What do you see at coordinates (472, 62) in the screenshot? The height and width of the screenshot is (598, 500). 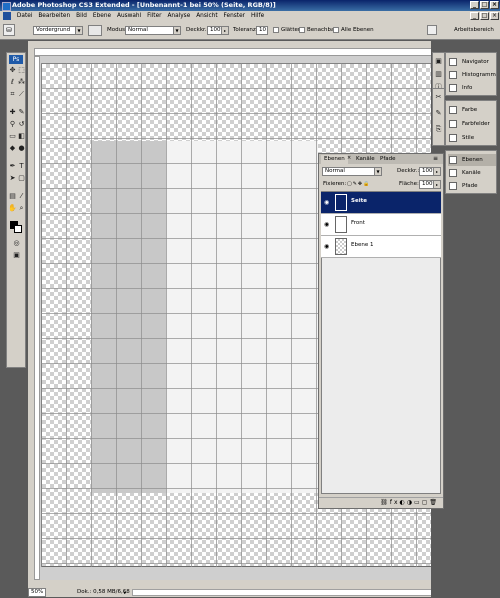 I see `navigator-panel-button: Navigator` at bounding box center [472, 62].